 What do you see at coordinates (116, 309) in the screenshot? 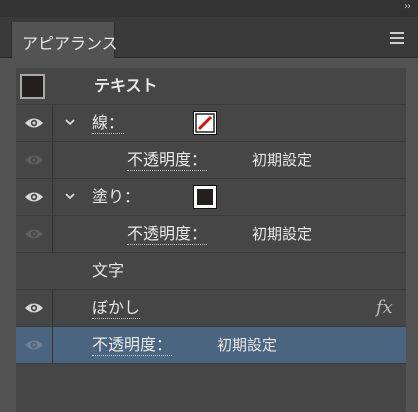
I see `blur-effect-label: ぼかし` at bounding box center [116, 309].